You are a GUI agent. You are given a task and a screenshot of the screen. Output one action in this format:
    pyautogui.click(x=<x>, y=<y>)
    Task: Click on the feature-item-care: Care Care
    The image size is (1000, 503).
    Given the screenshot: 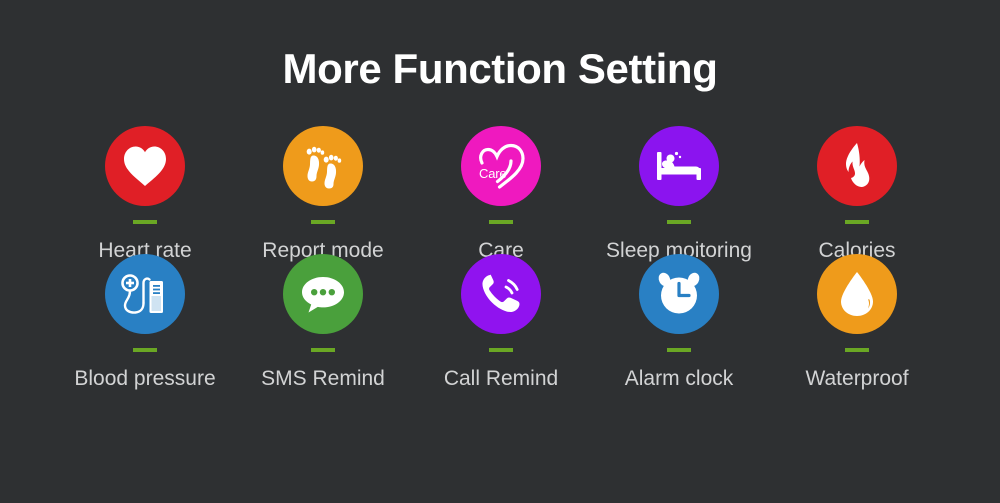 What is the action you would take?
    pyautogui.click(x=501, y=194)
    